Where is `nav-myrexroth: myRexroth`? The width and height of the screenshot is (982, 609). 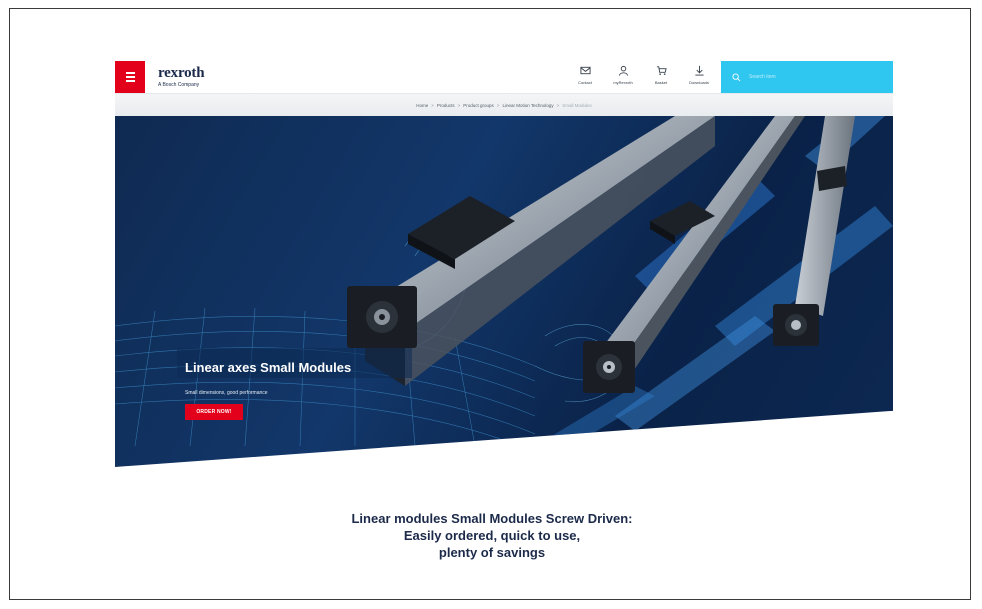
nav-myrexroth: myRexroth is located at coordinates (623, 75).